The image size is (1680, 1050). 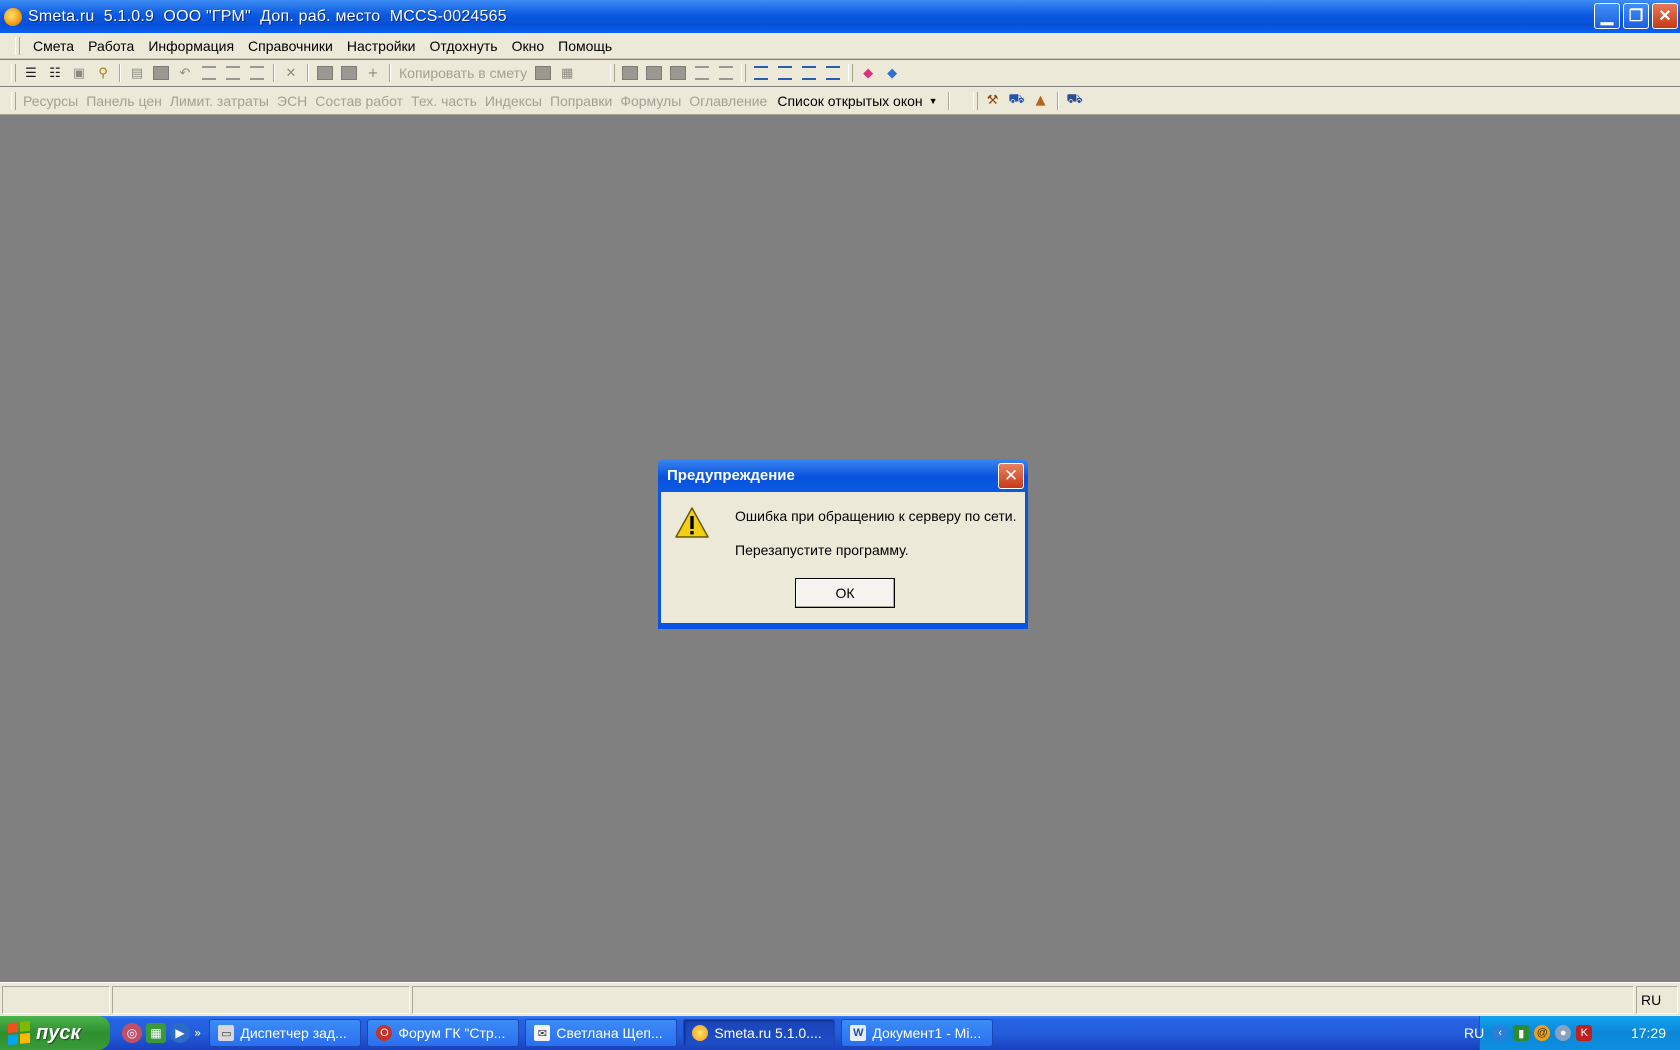 I want to click on tool-machine-button: ⛟, so click(x=1075, y=101).